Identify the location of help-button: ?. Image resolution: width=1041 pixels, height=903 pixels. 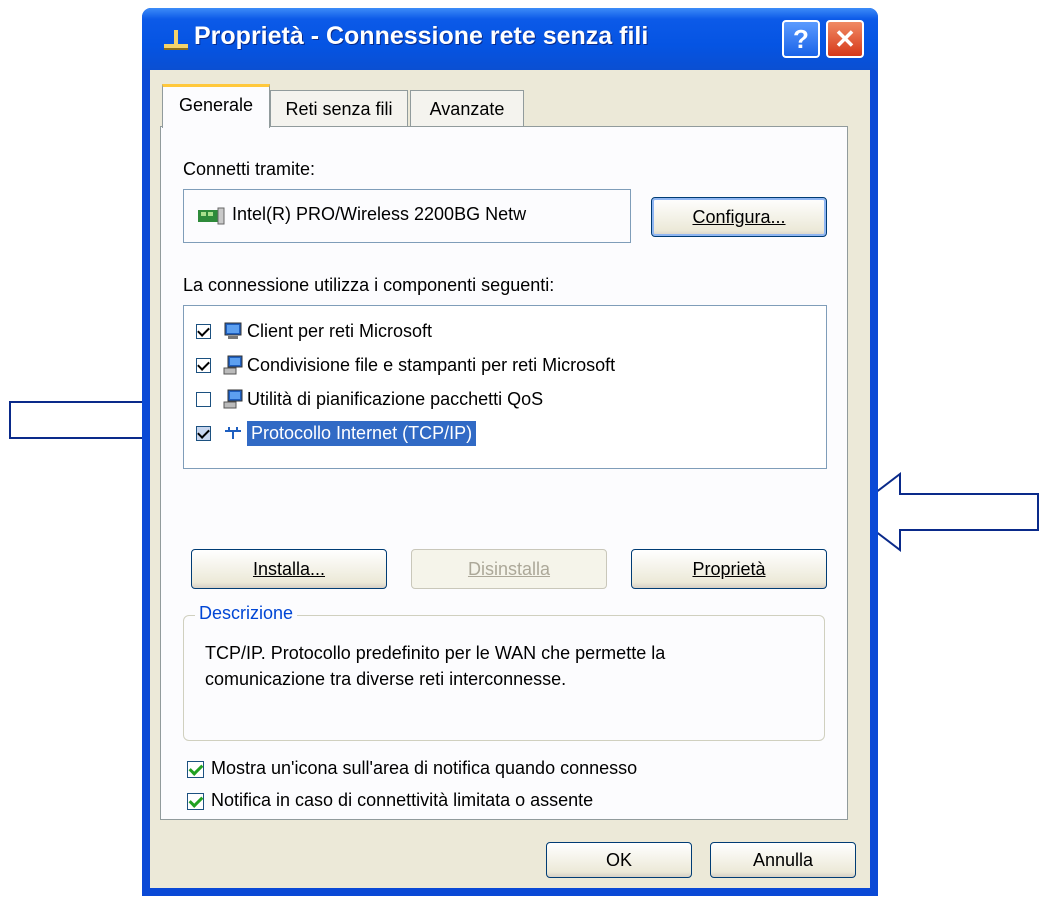
(801, 39).